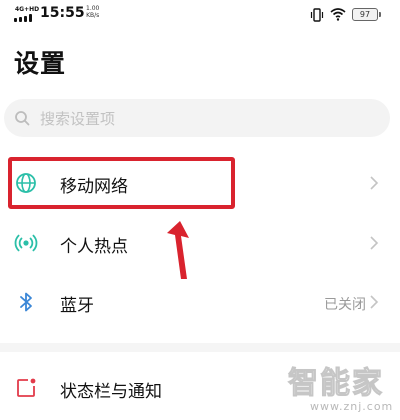  What do you see at coordinates (121, 183) in the screenshot?
I see `highlight-box` at bounding box center [121, 183].